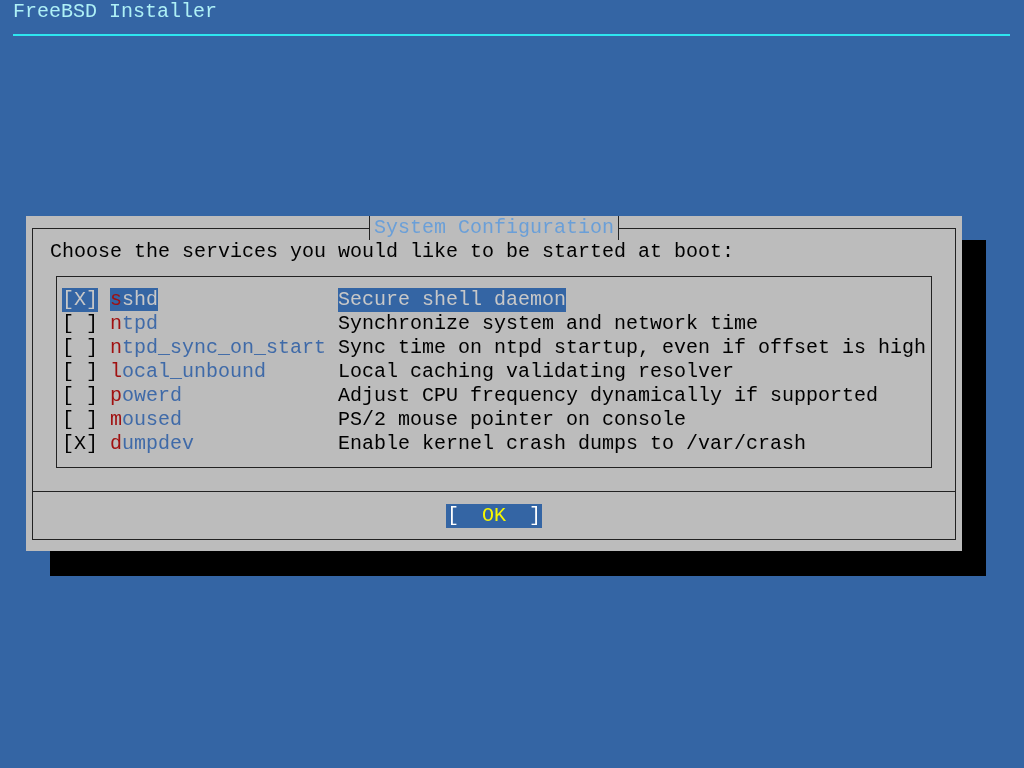  Describe the element at coordinates (115, 12) in the screenshot. I see `installer-title: FreeBSD Installer` at that location.